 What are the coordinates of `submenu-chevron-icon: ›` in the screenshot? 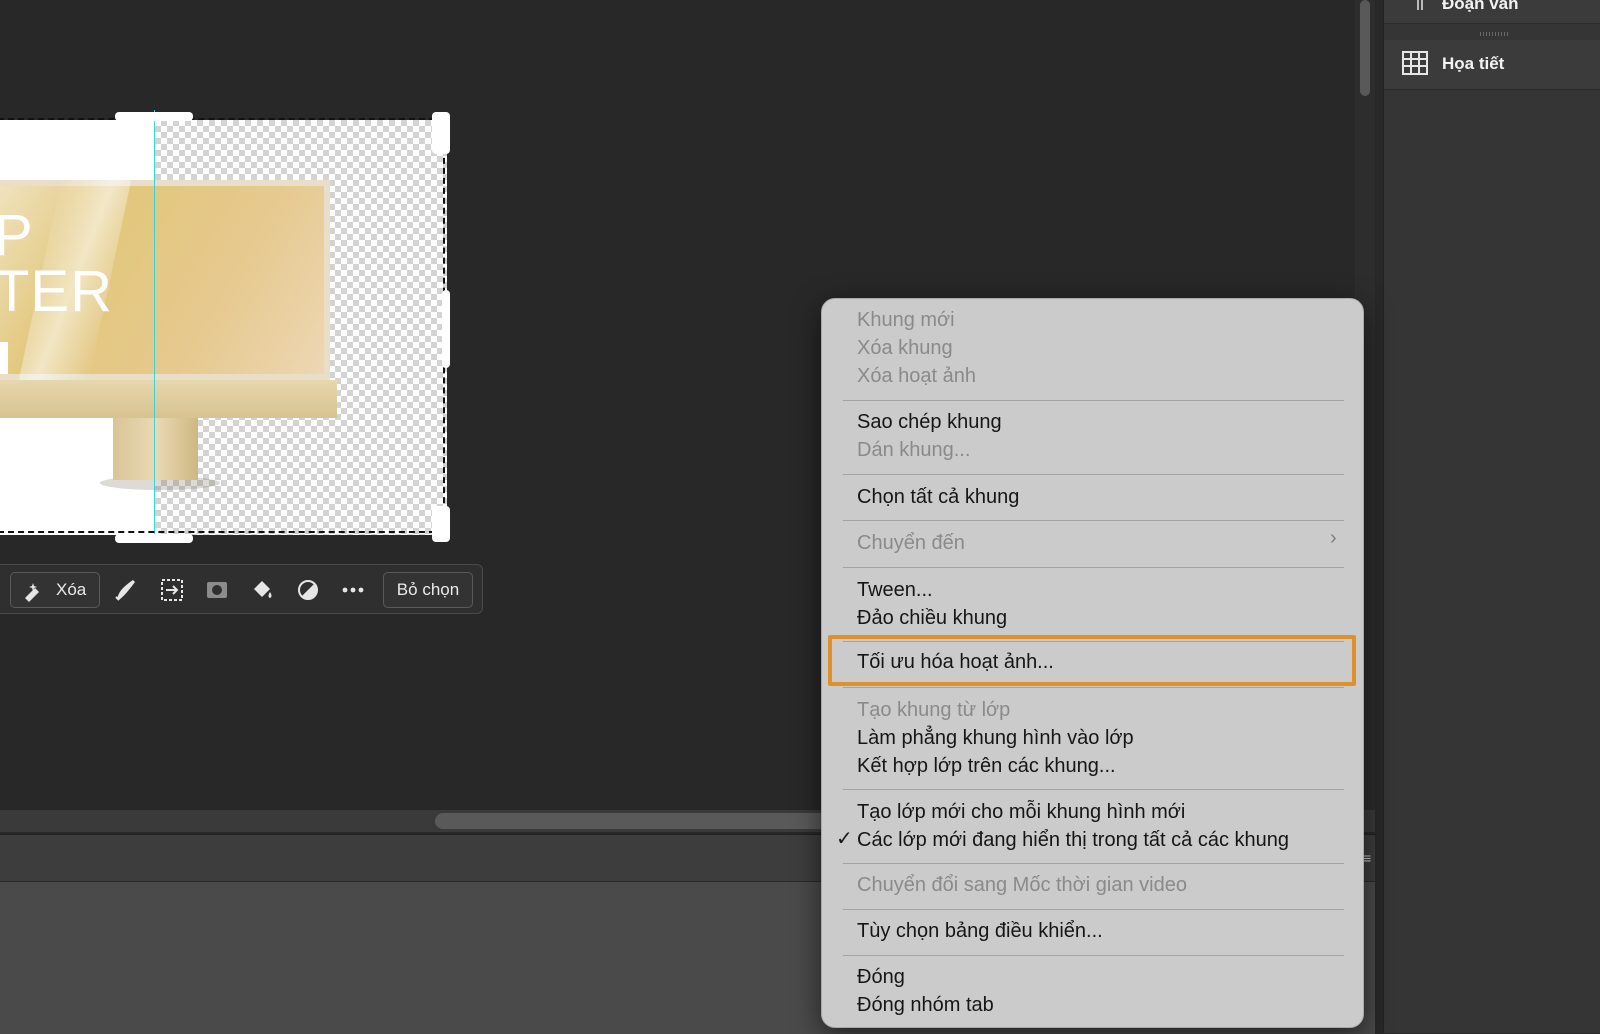 It's located at (1333, 538).